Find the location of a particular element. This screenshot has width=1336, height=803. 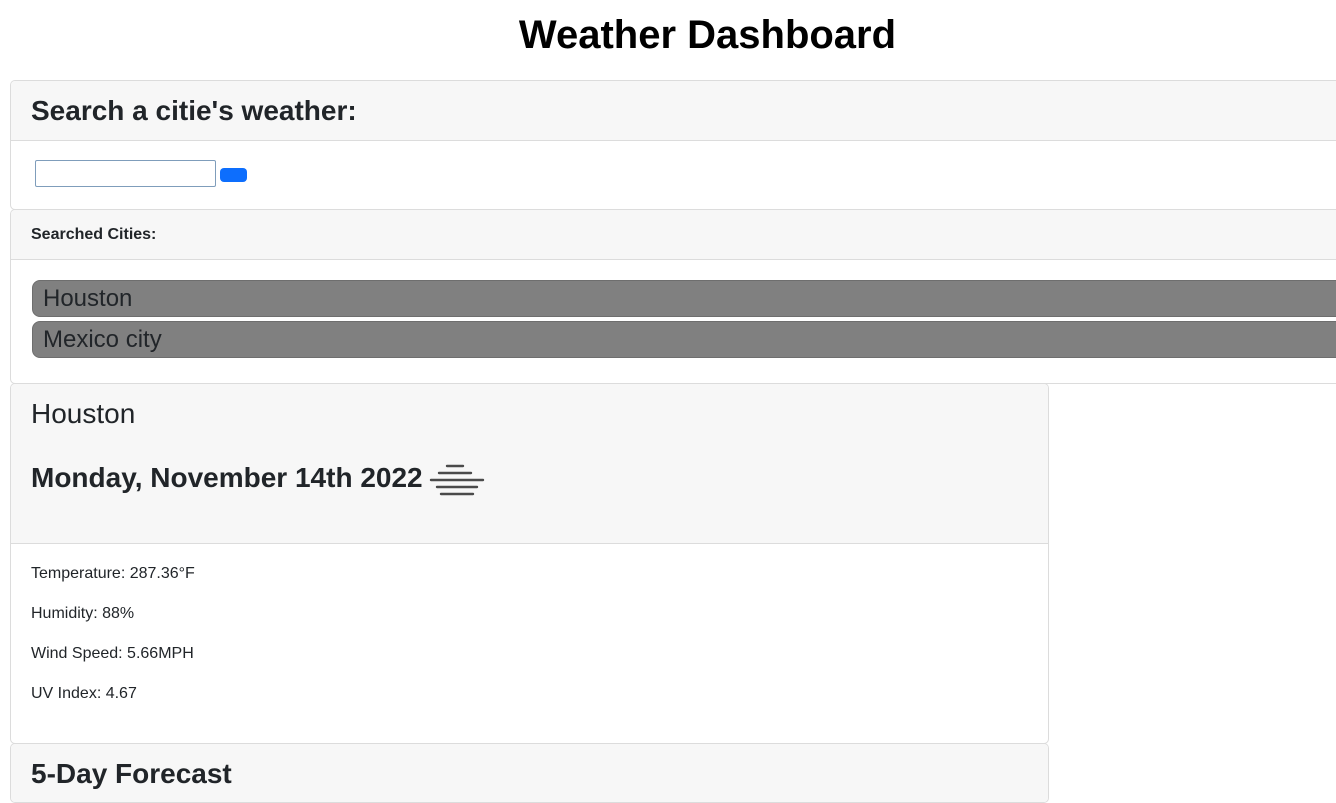

search-button is located at coordinates (233, 175).